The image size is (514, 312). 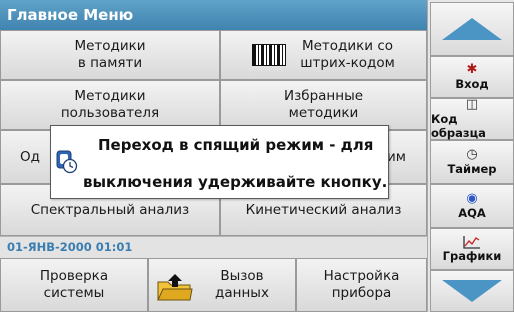 I want to click on scroll-down-button, so click(x=472, y=291).